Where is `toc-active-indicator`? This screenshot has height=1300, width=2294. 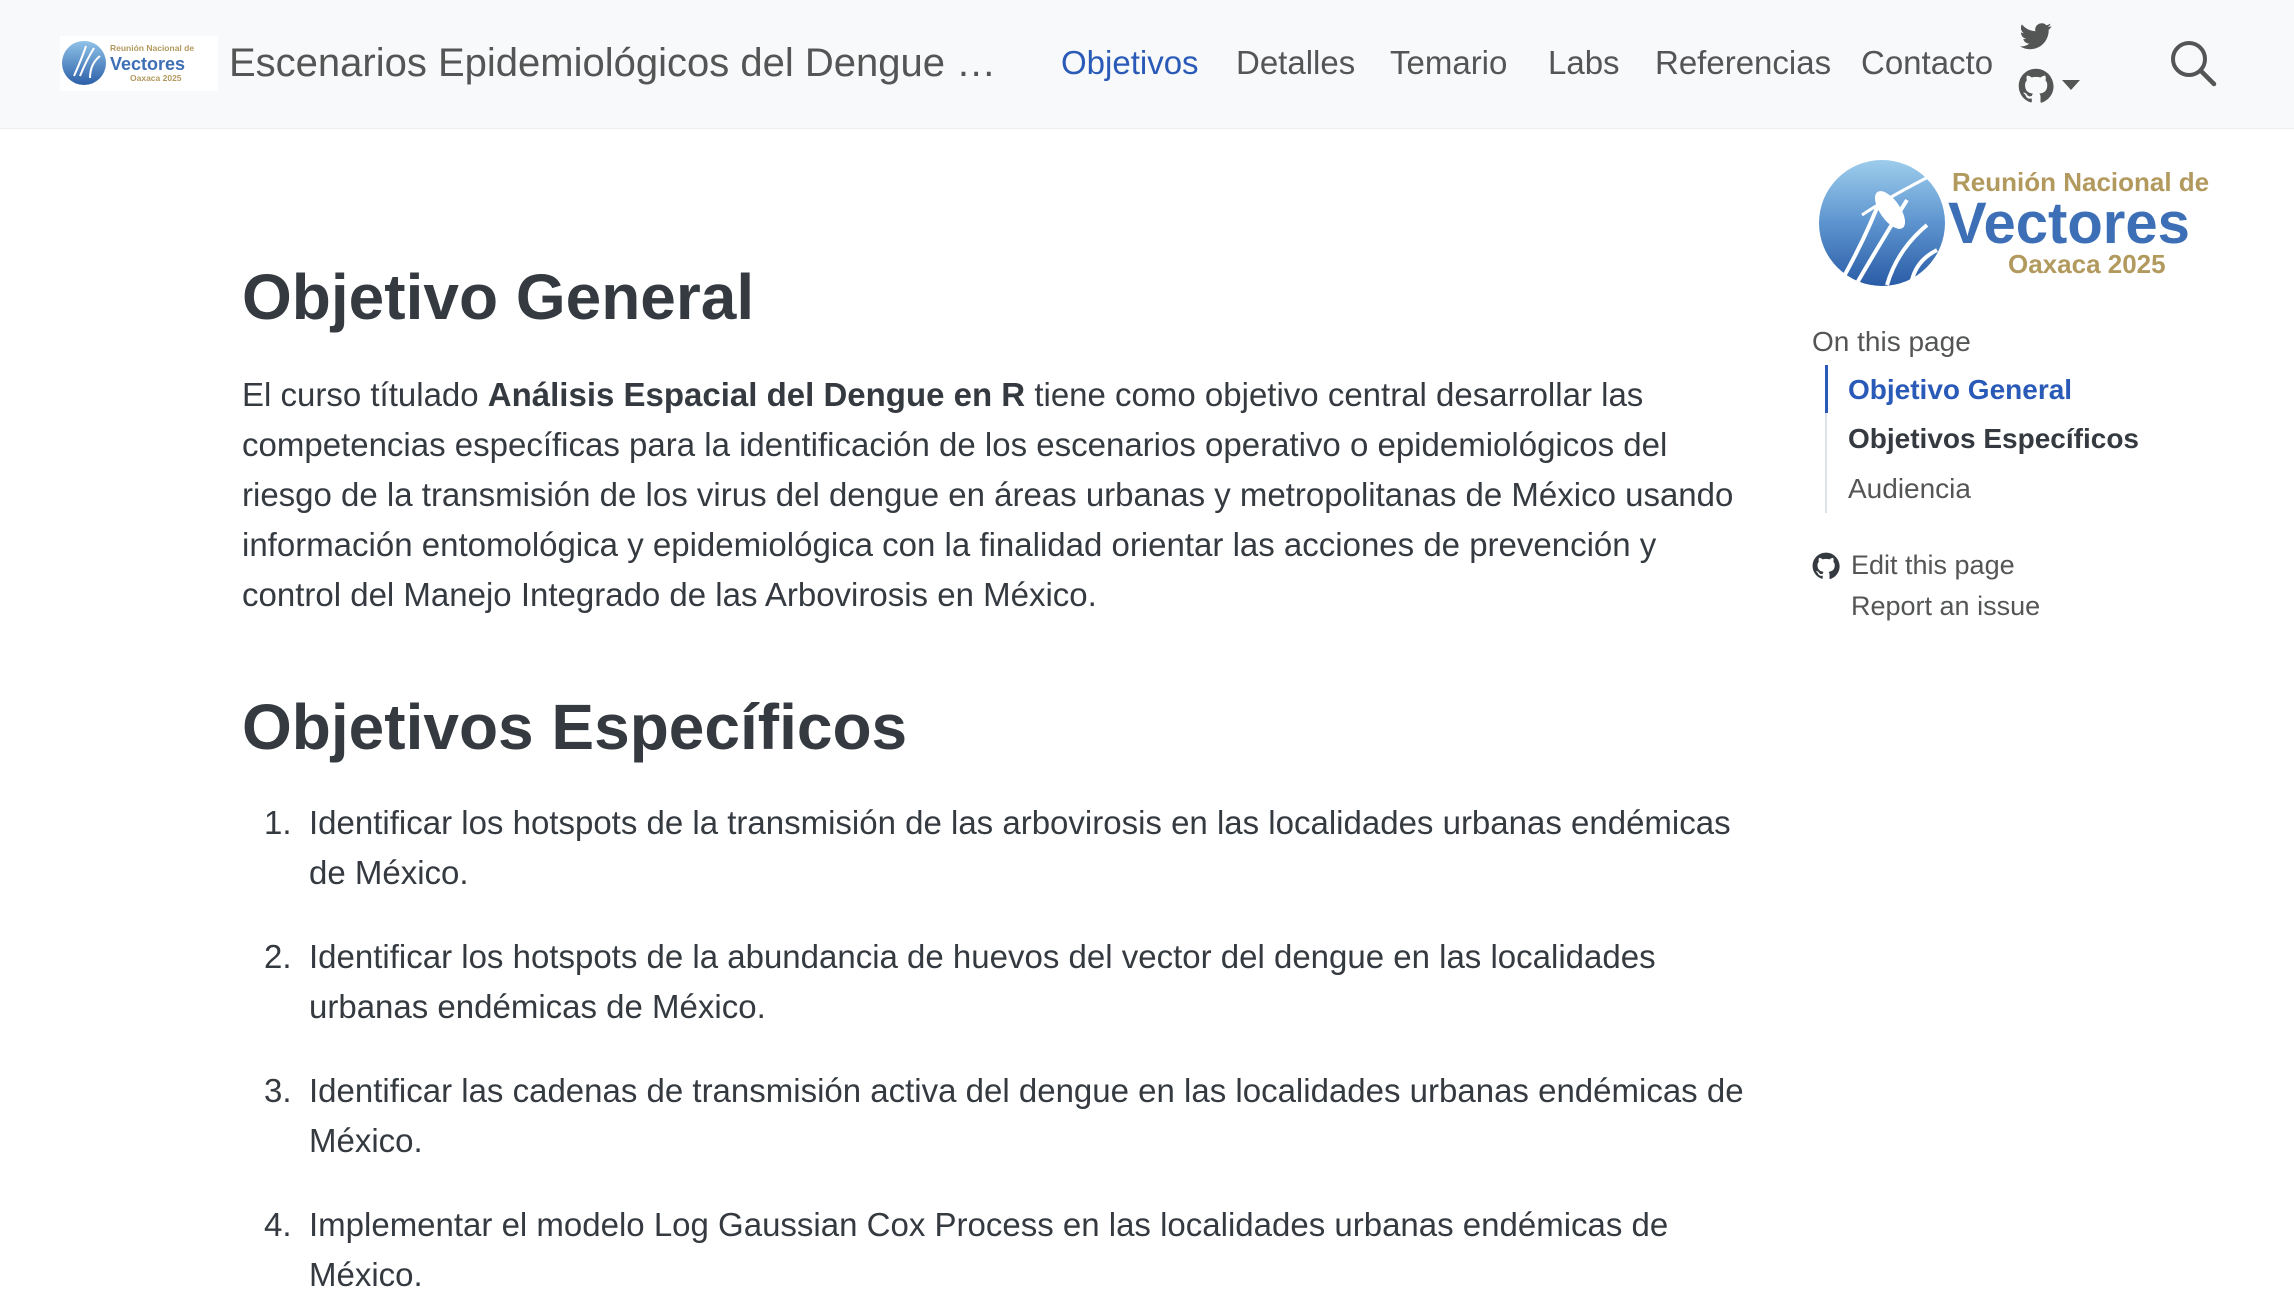 toc-active-indicator is located at coordinates (1826, 389).